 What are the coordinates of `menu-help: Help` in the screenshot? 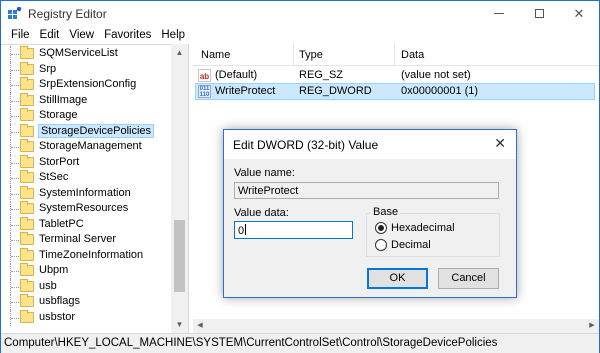 It's located at (173, 35).